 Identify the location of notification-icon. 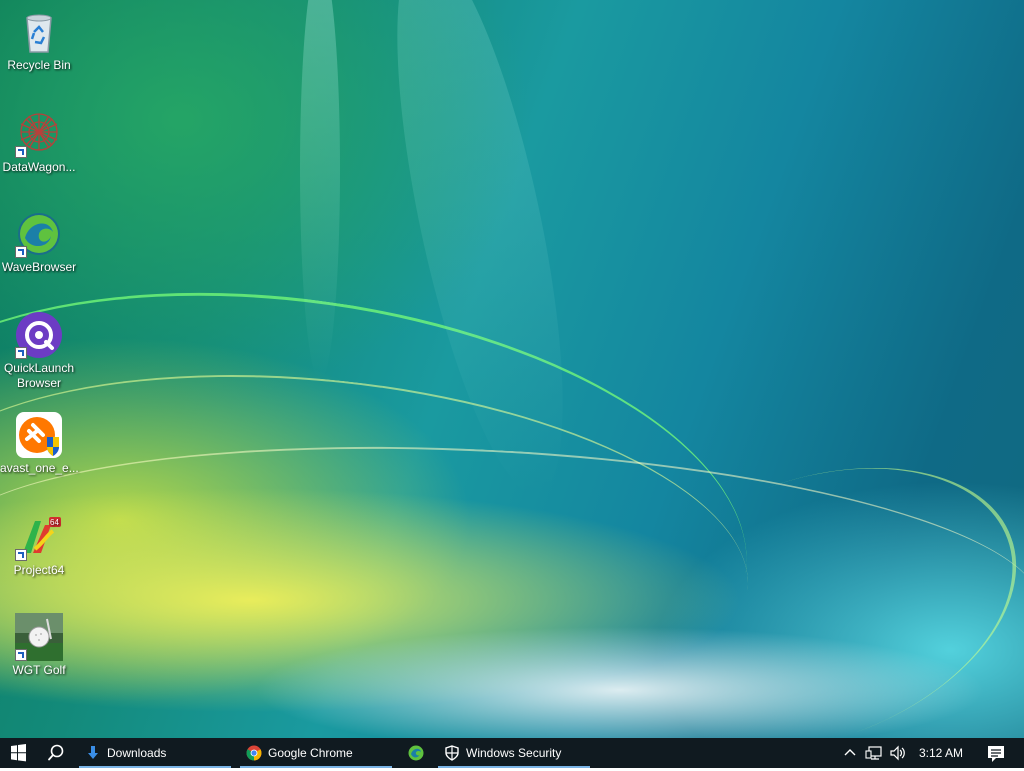
(996, 754).